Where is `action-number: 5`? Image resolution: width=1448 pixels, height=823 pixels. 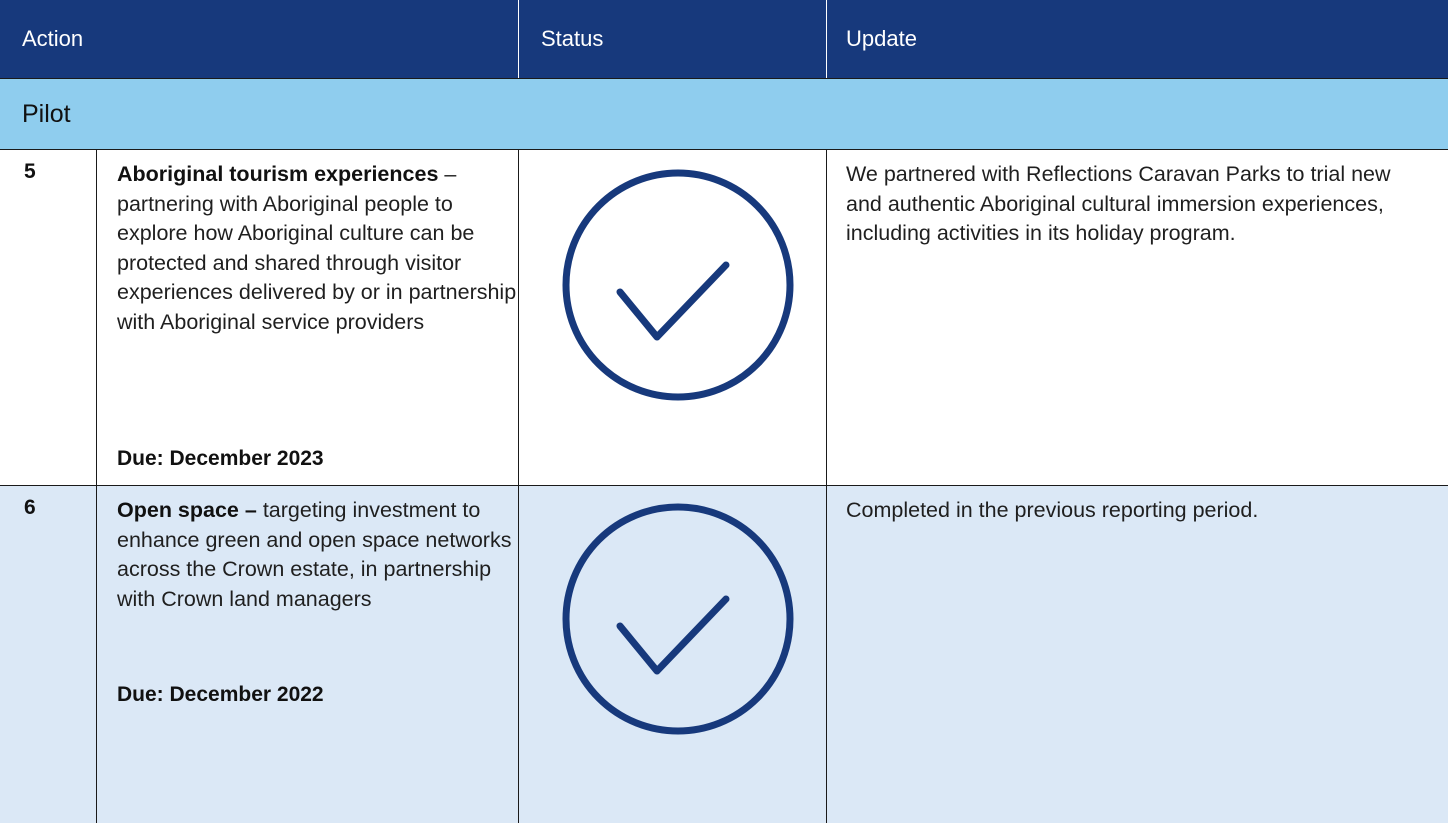
action-number: 5 is located at coordinates (30, 171).